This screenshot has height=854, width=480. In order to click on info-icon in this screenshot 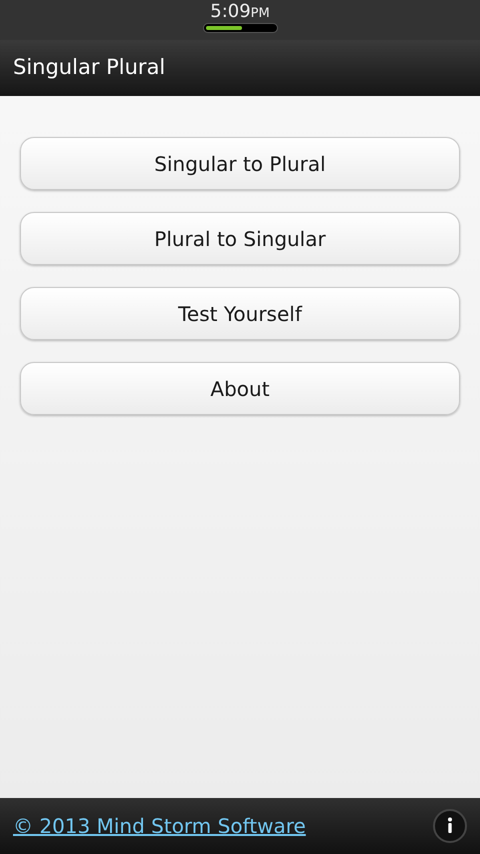, I will do `click(450, 826)`.